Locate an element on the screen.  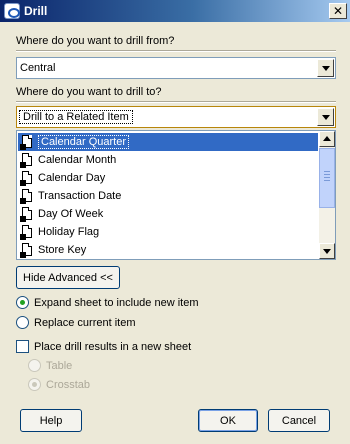
close-button: ✕ is located at coordinates (338, 11).